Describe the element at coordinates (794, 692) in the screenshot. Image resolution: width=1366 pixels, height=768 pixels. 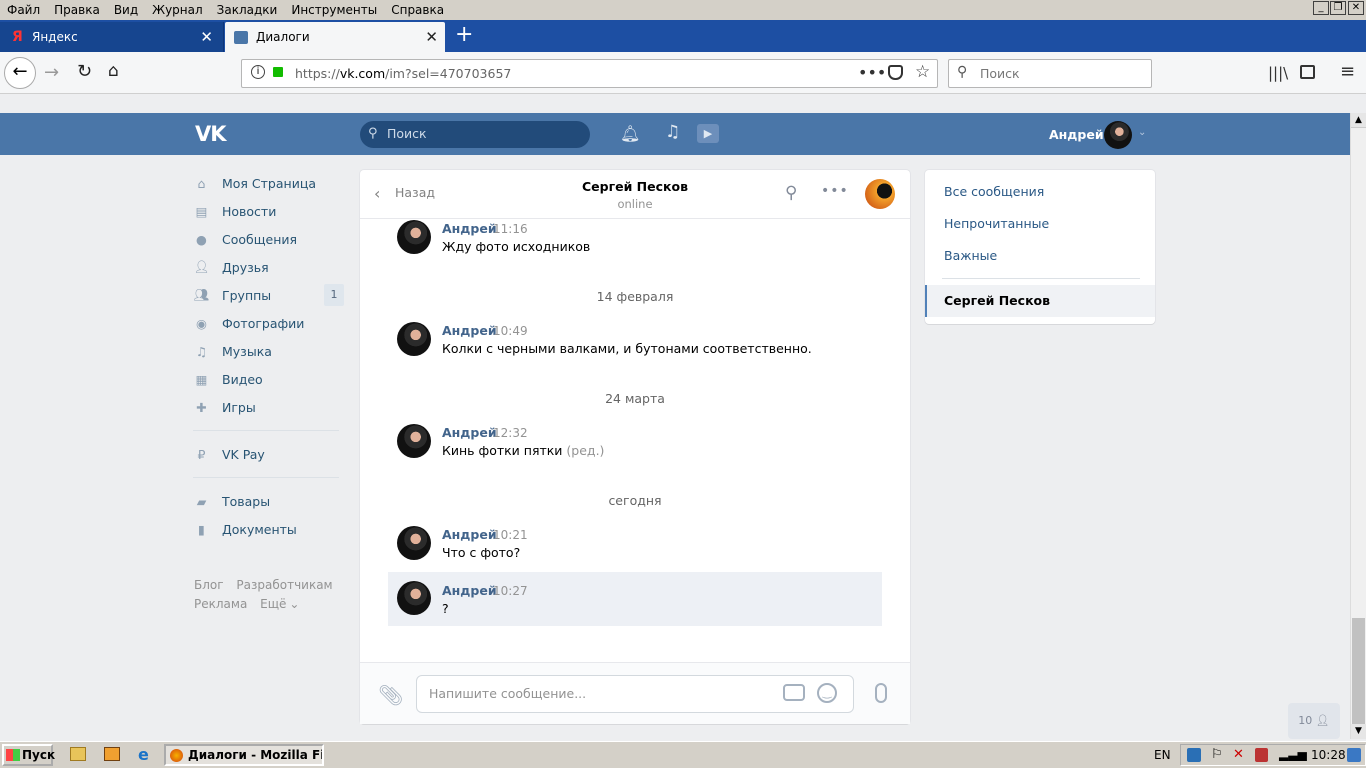
I see `camera-icon` at that location.